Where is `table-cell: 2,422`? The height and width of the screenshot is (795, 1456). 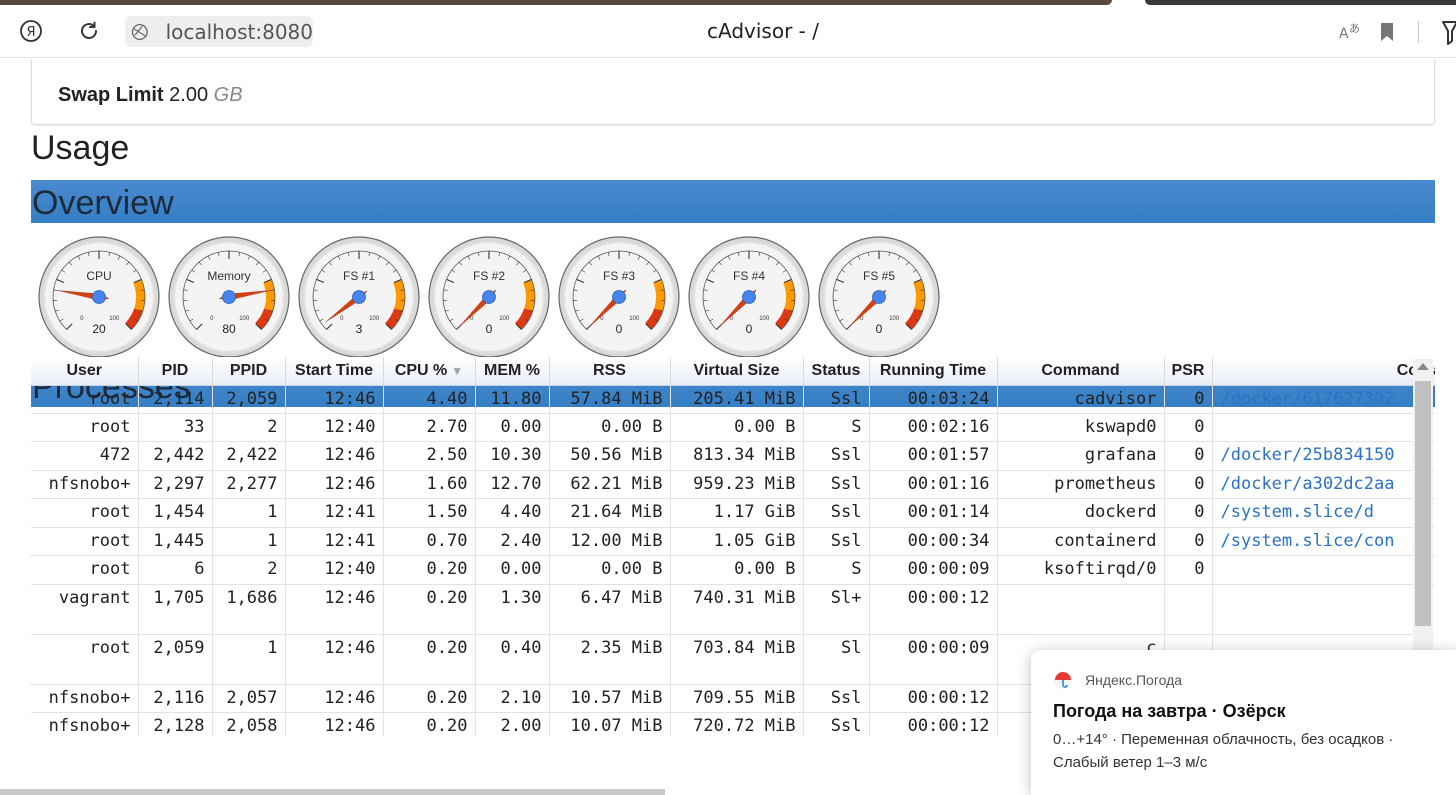 table-cell: 2,422 is located at coordinates (249, 456).